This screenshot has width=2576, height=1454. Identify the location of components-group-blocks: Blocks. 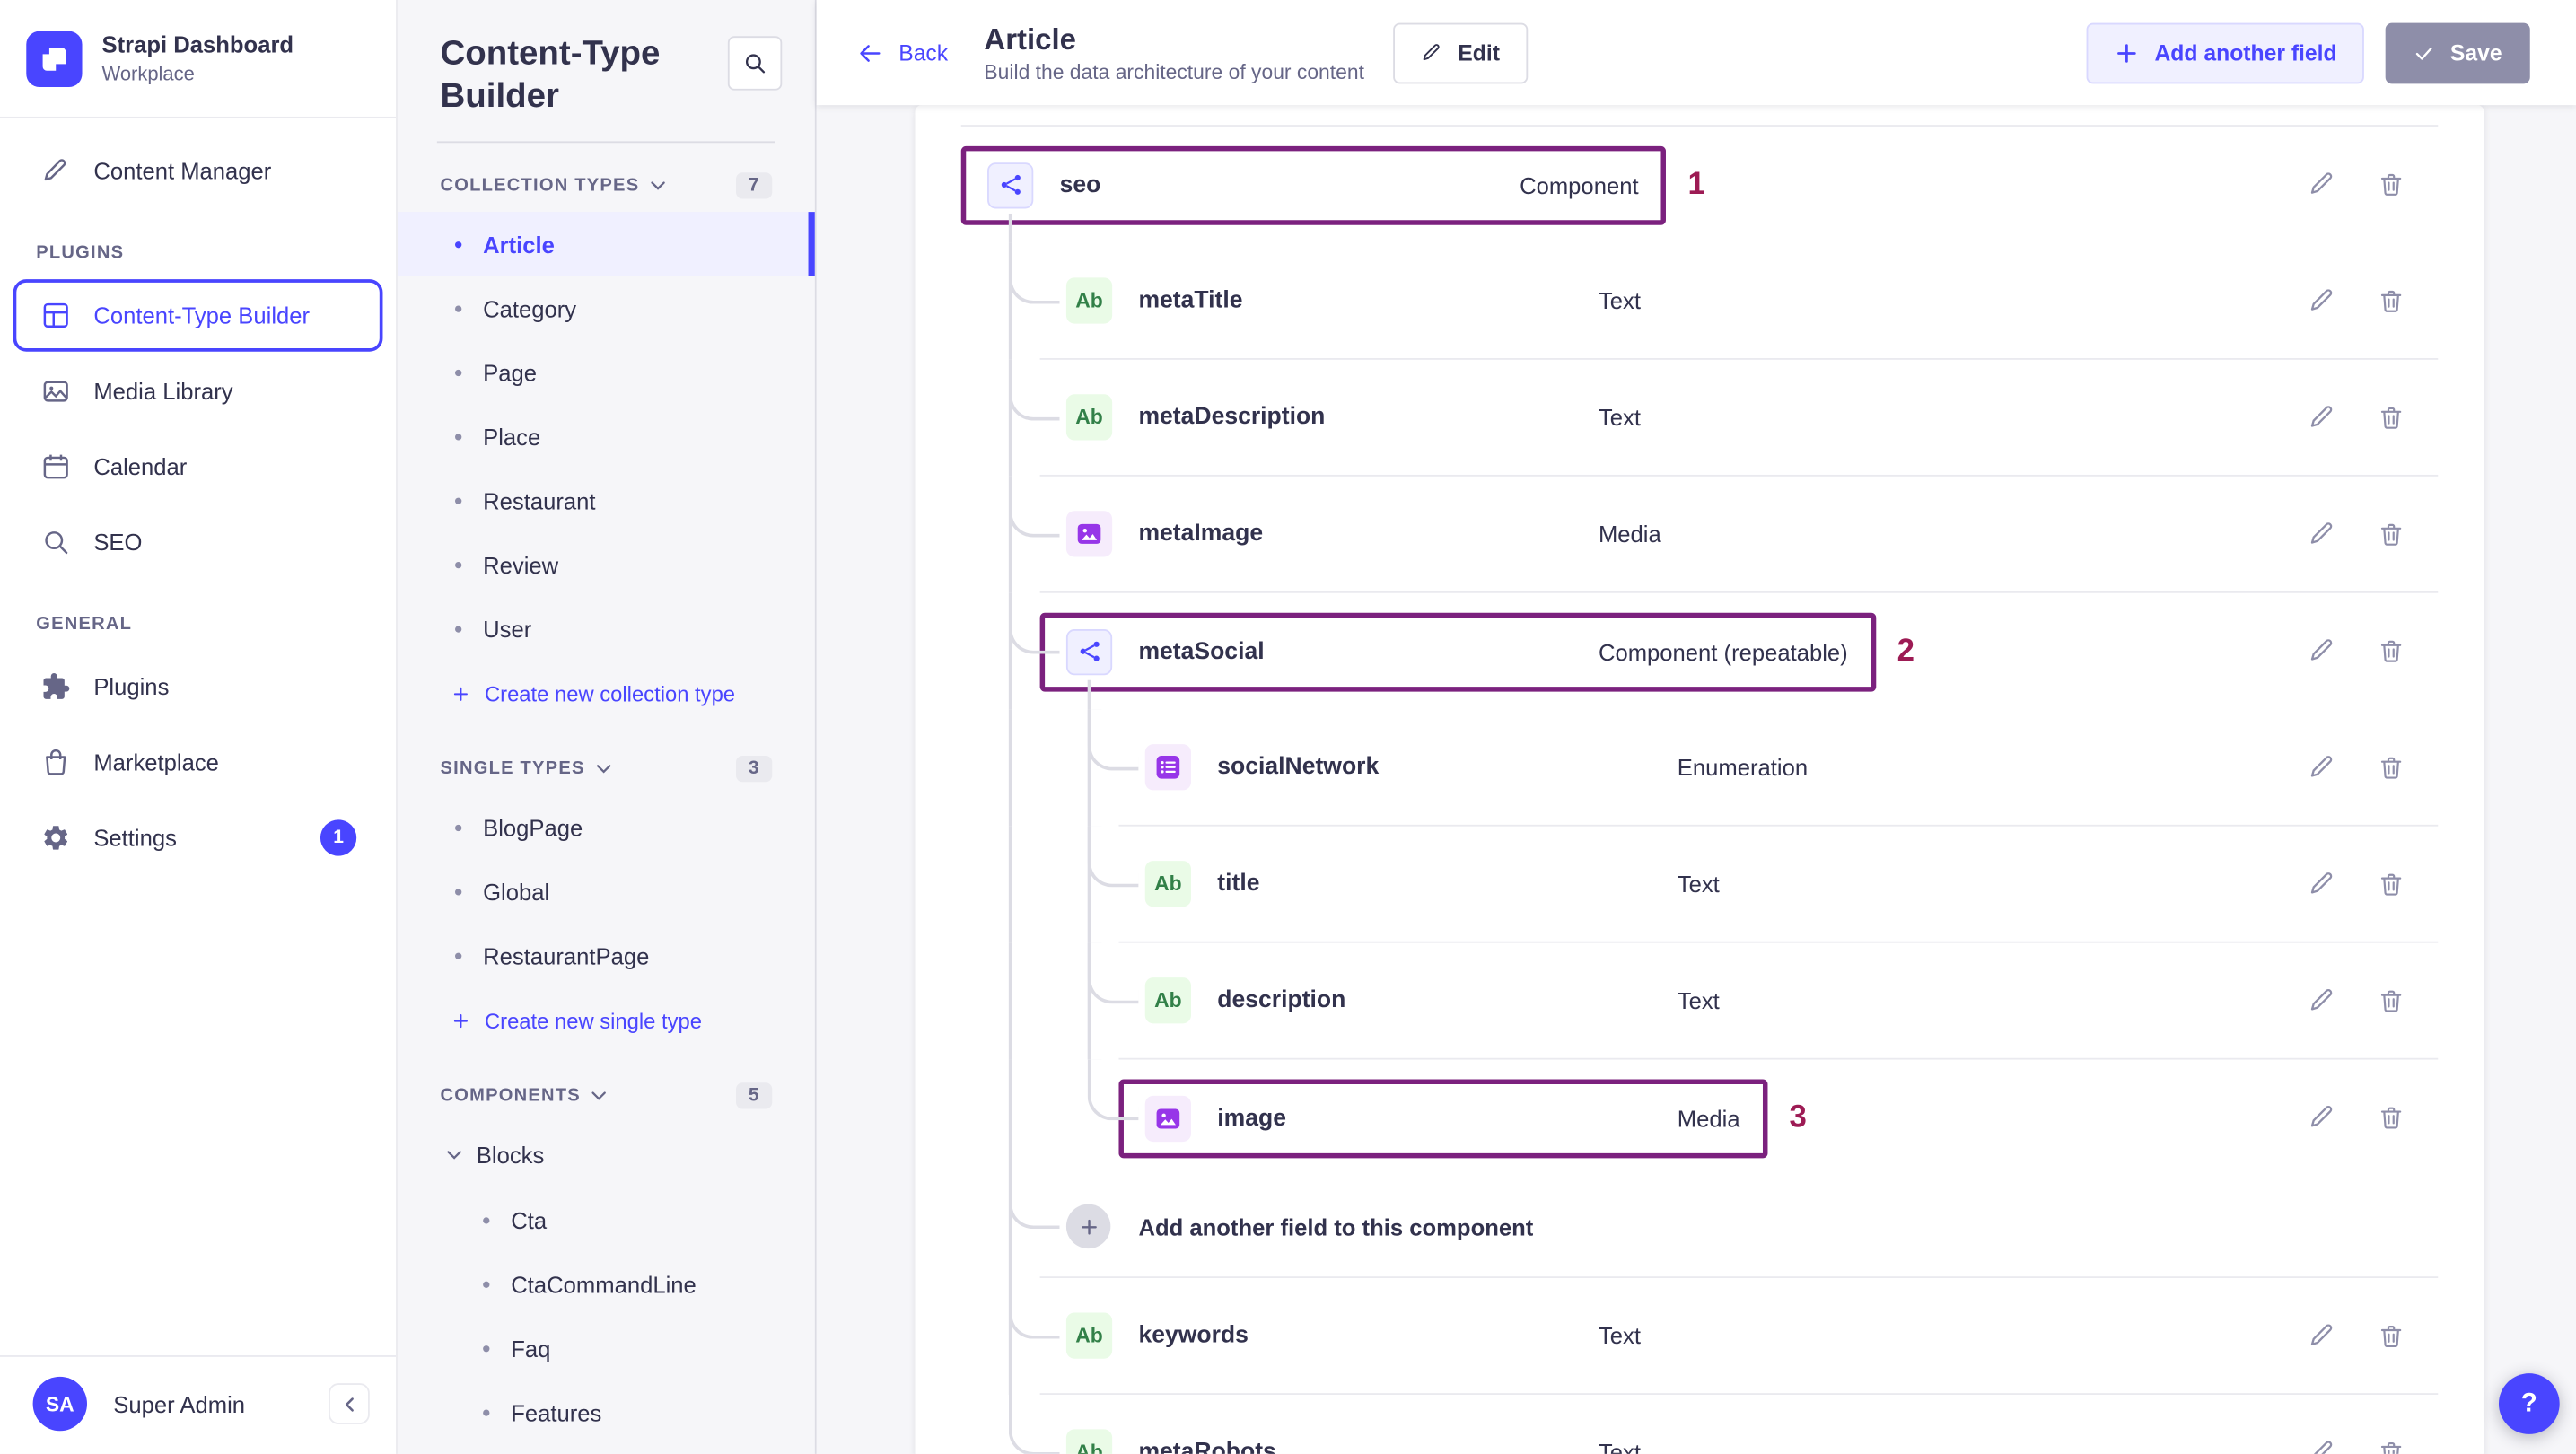
(606, 1154).